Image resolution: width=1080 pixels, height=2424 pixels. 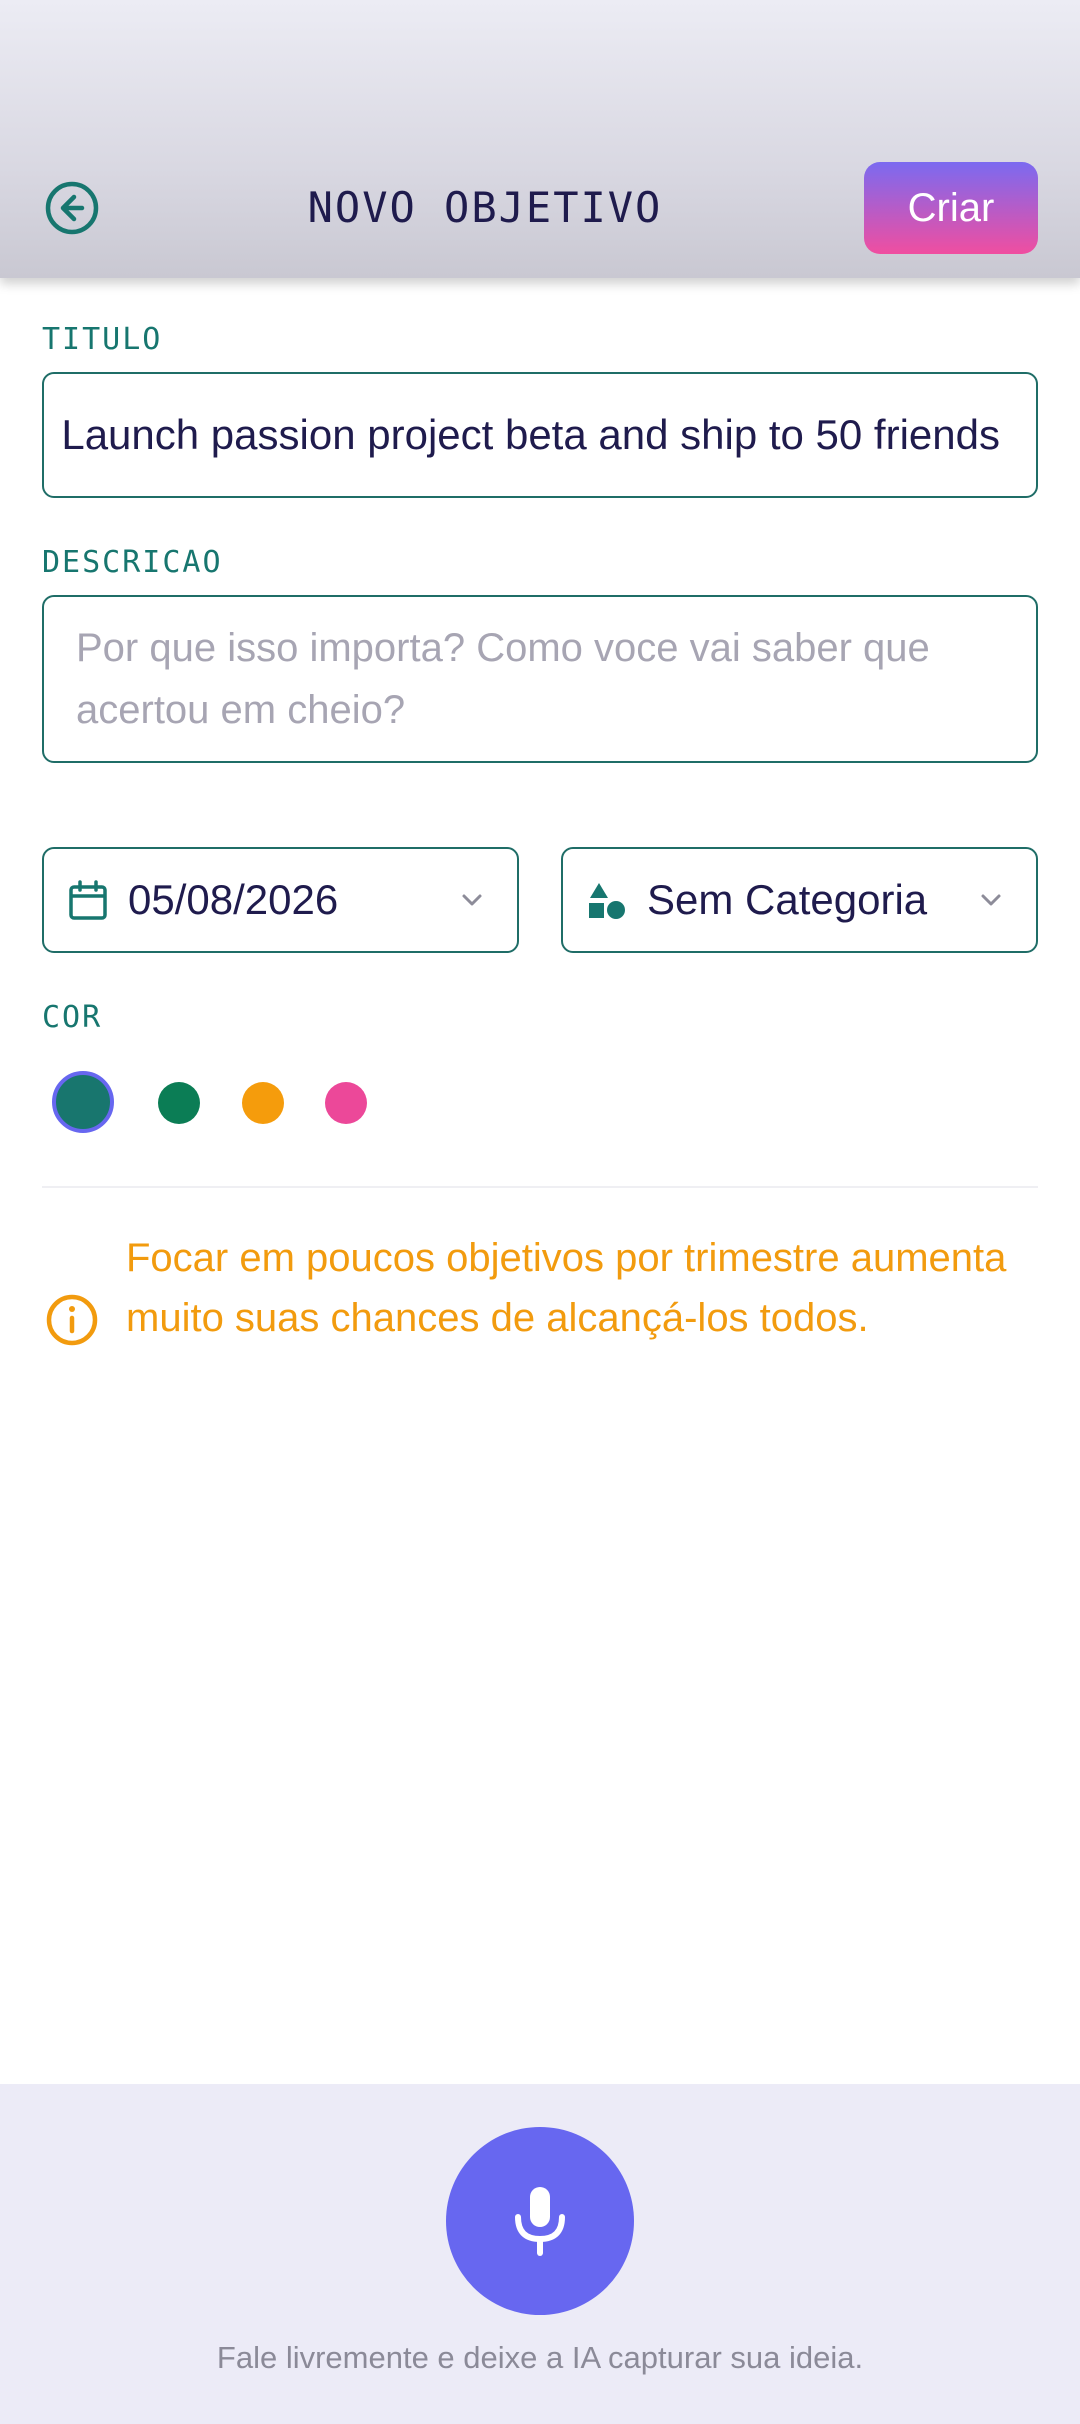 I want to click on date-value: 05/08/2026, so click(x=233, y=899).